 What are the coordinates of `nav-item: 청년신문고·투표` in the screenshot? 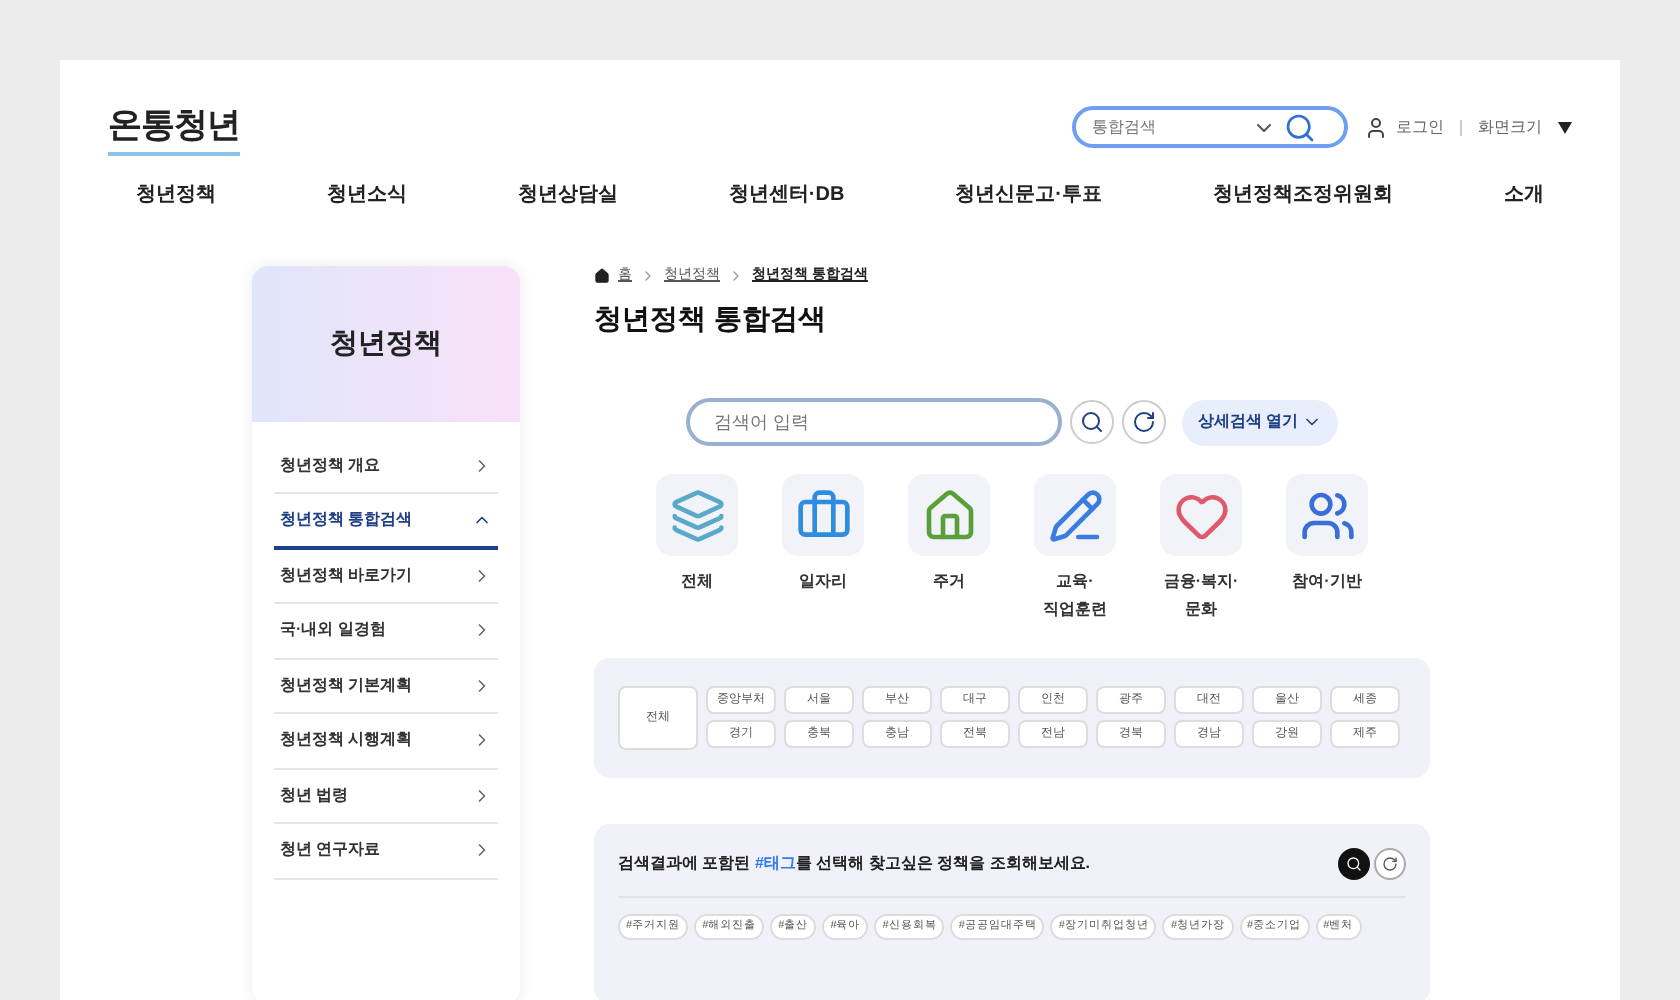 It's located at (1028, 194).